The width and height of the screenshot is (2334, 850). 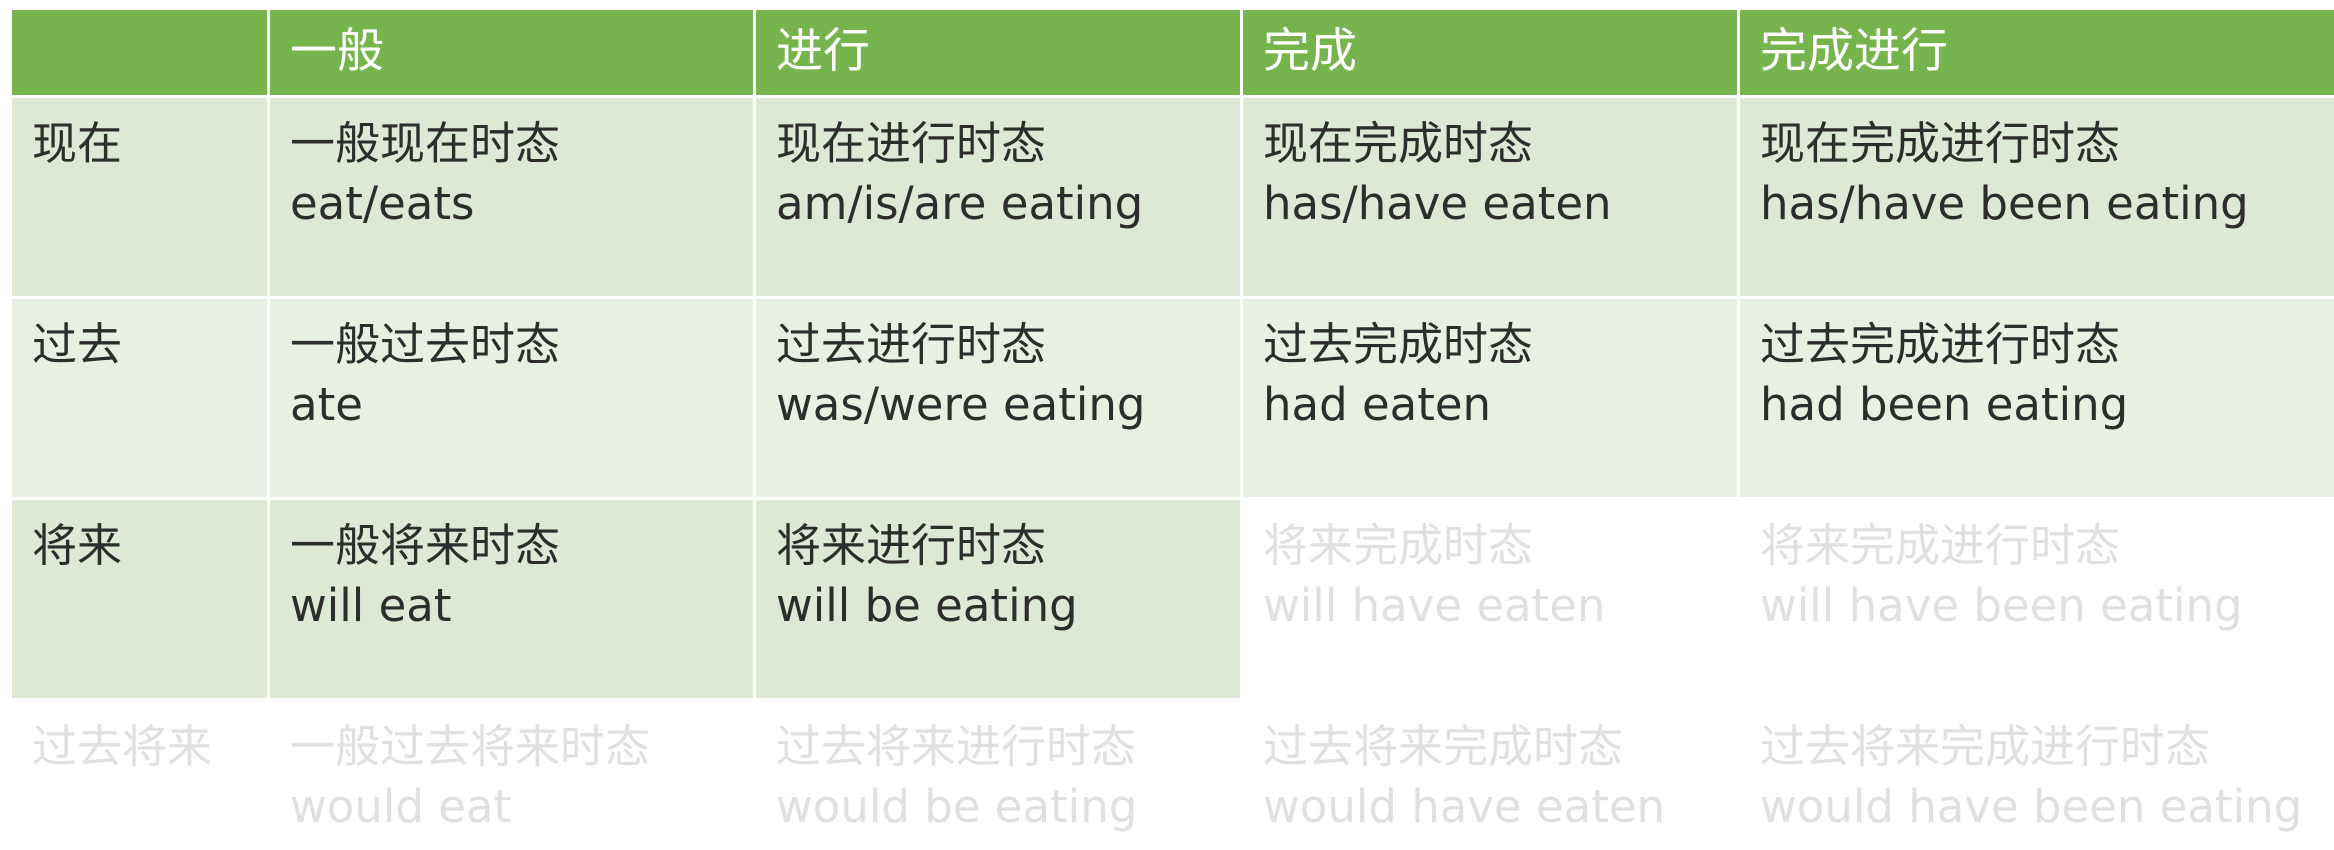 What do you see at coordinates (956, 746) in the screenshot?
I see `tense-name: 过去将来进行时态` at bounding box center [956, 746].